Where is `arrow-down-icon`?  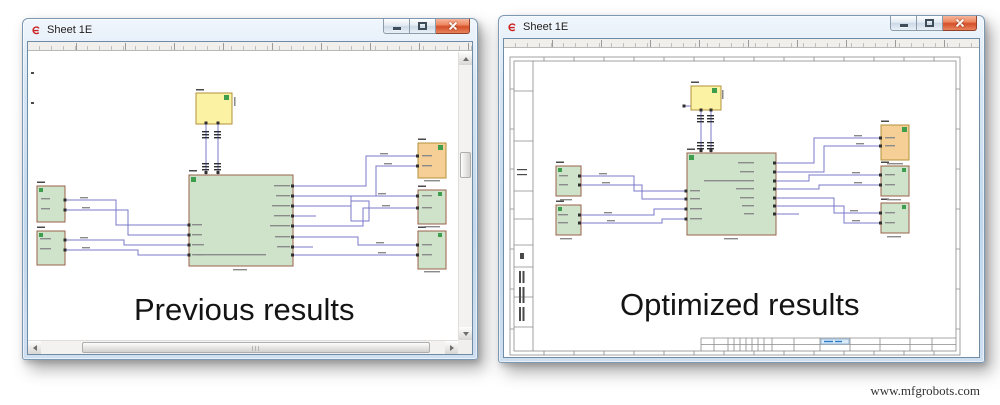
arrow-down-icon is located at coordinates (465, 333).